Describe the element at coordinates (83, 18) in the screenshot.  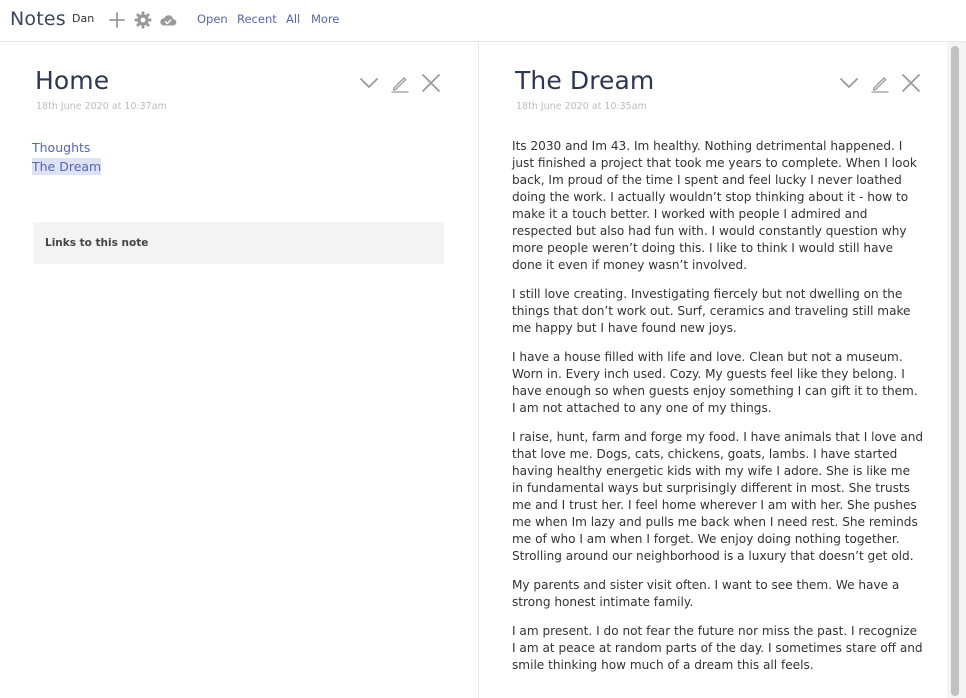
I see `user-name: Dan` at that location.